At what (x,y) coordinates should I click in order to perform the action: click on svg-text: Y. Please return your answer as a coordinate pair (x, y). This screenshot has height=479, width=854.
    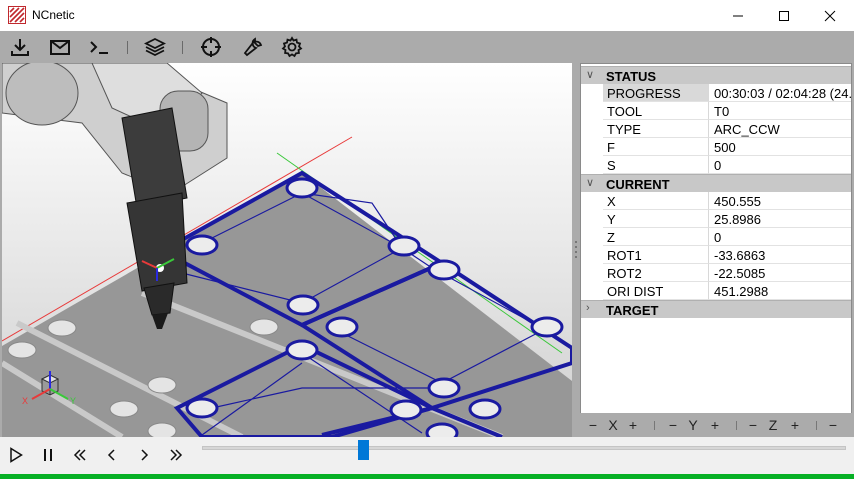
    Looking at the image, I should click on (73, 401).